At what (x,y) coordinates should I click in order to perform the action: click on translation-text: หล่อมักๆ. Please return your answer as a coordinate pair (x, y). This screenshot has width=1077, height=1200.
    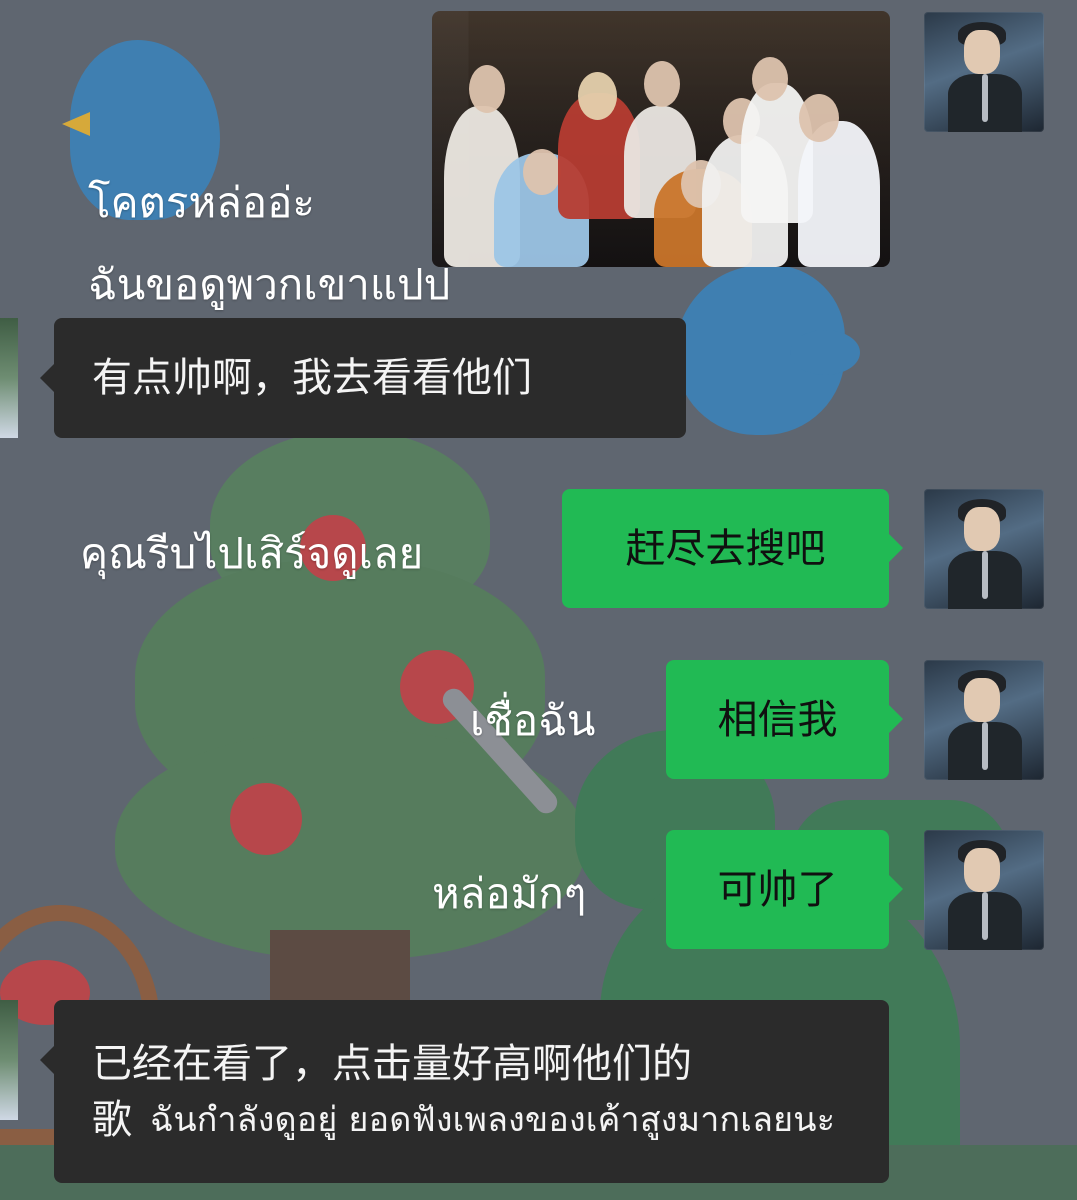
    Looking at the image, I should click on (509, 893).